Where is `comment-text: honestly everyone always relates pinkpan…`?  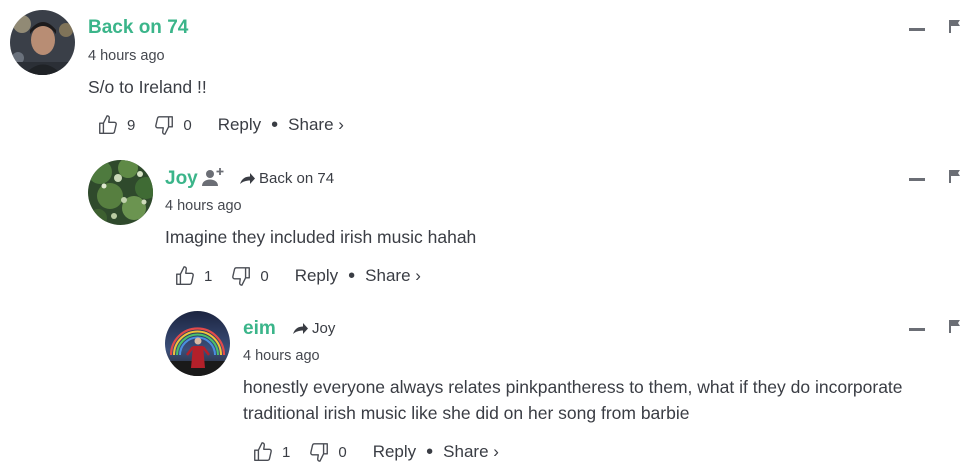
comment-text: honestly everyone always relates pinkpan… is located at coordinates (603, 400).